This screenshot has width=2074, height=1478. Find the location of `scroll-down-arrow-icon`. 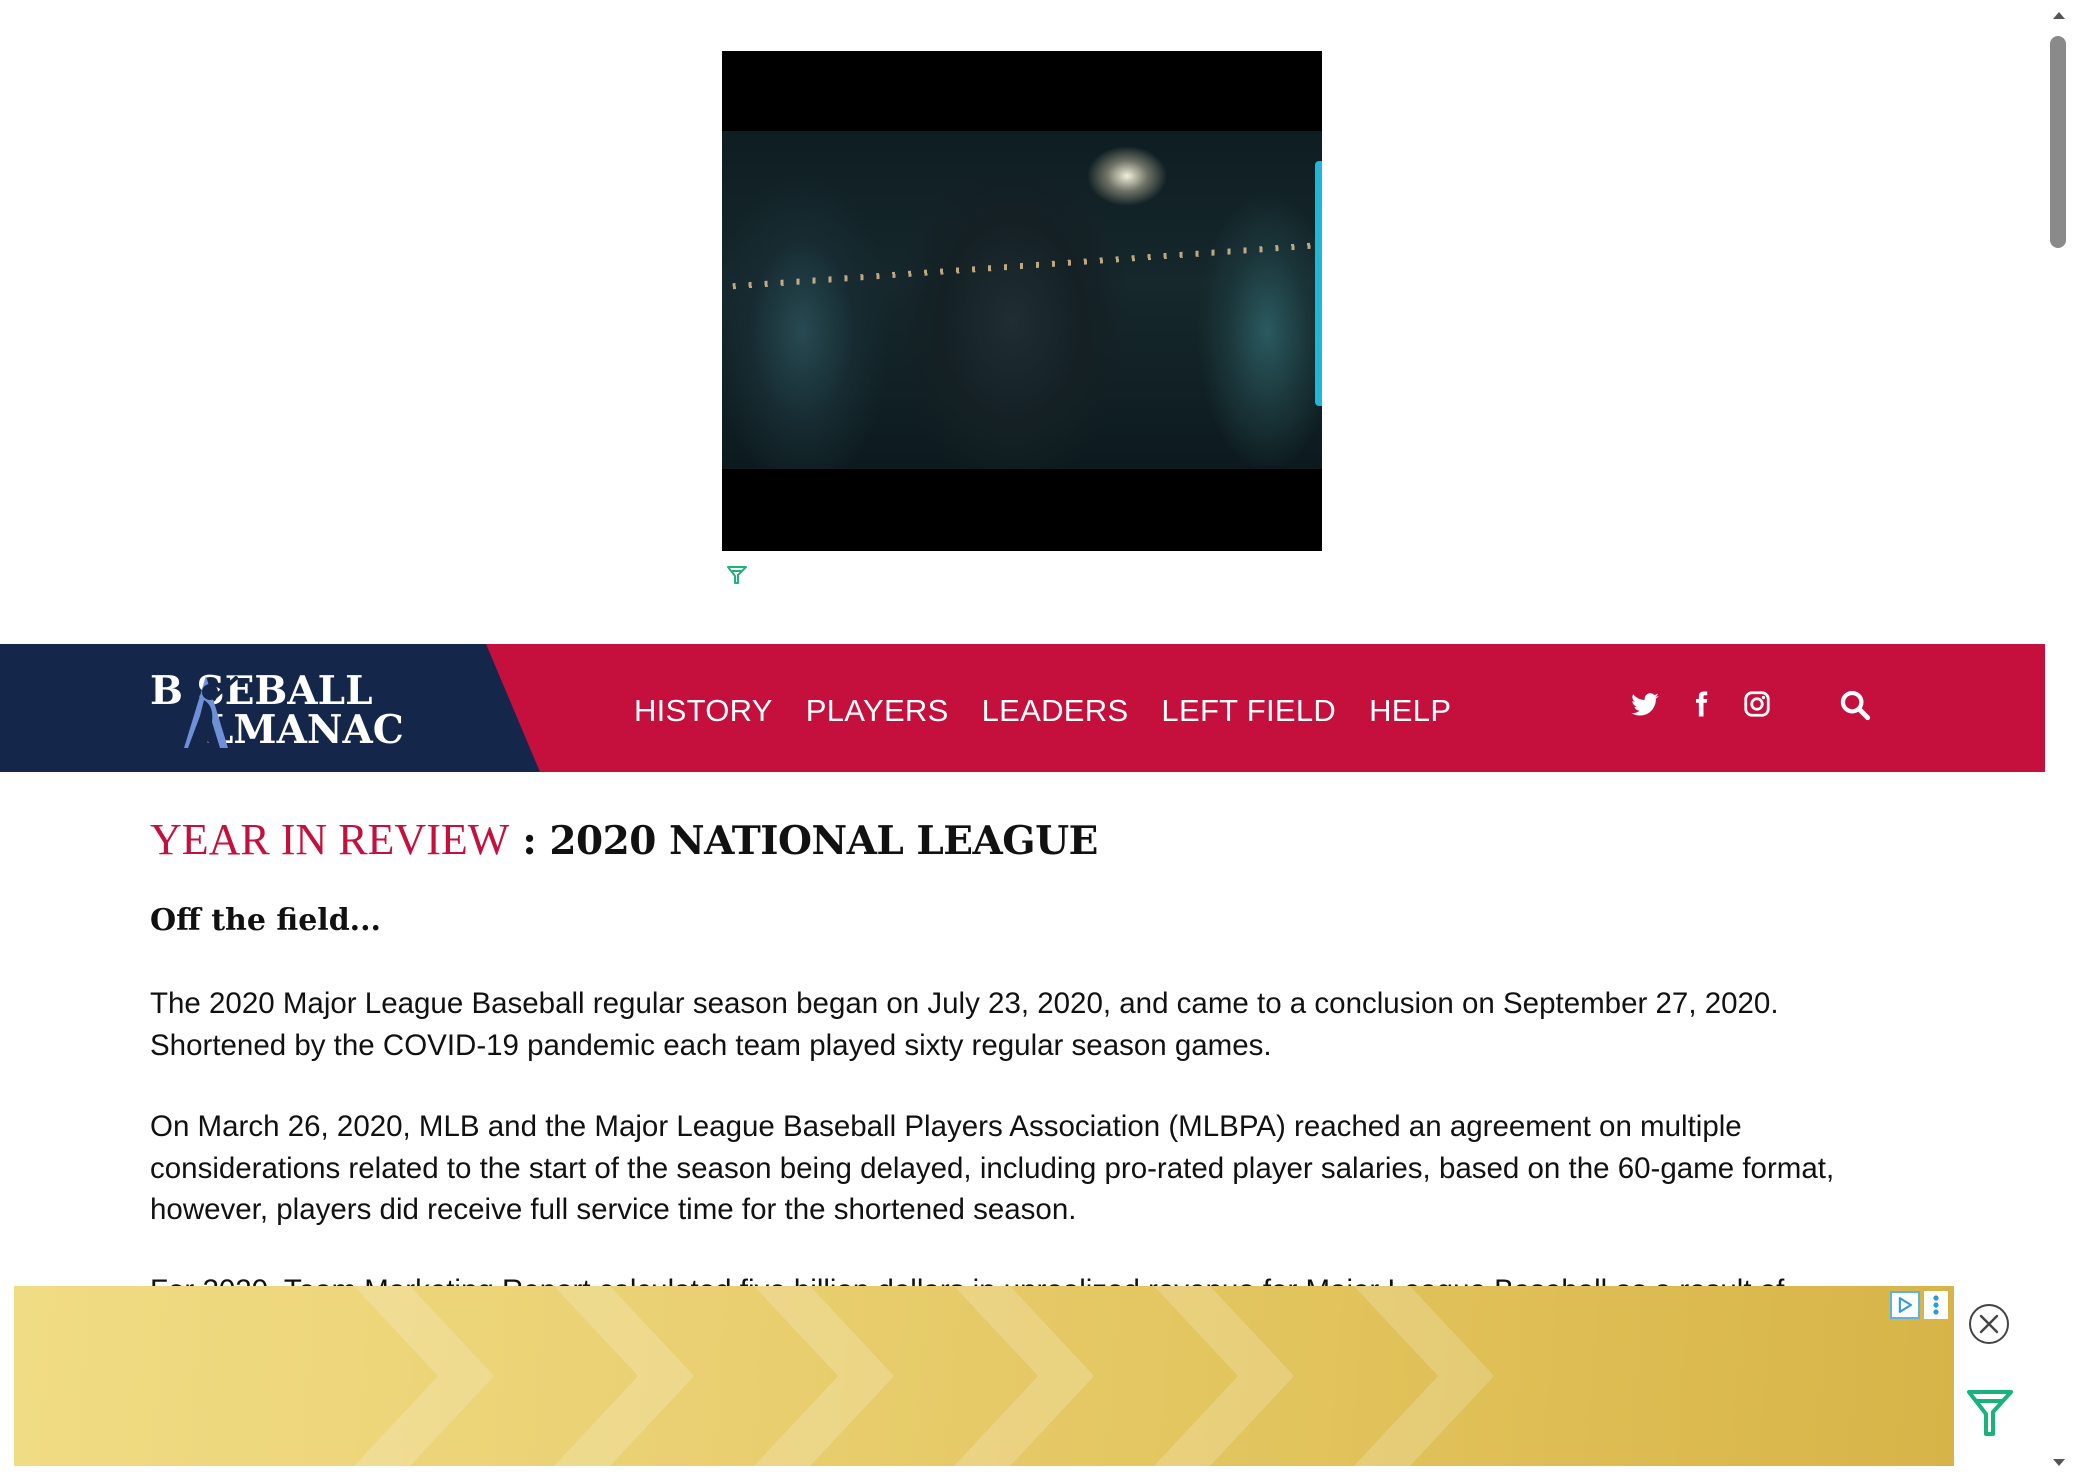

scroll-down-arrow-icon is located at coordinates (2059, 1463).